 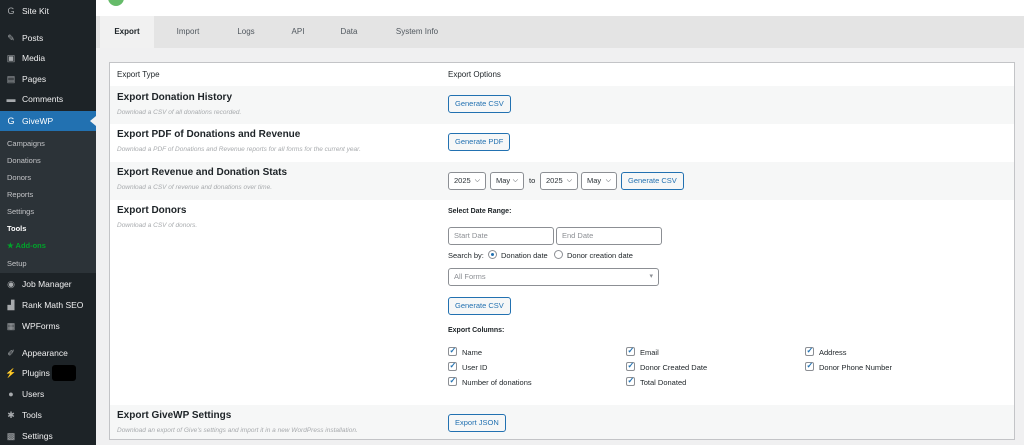 What do you see at coordinates (452, 351) in the screenshot?
I see `name-checkbox` at bounding box center [452, 351].